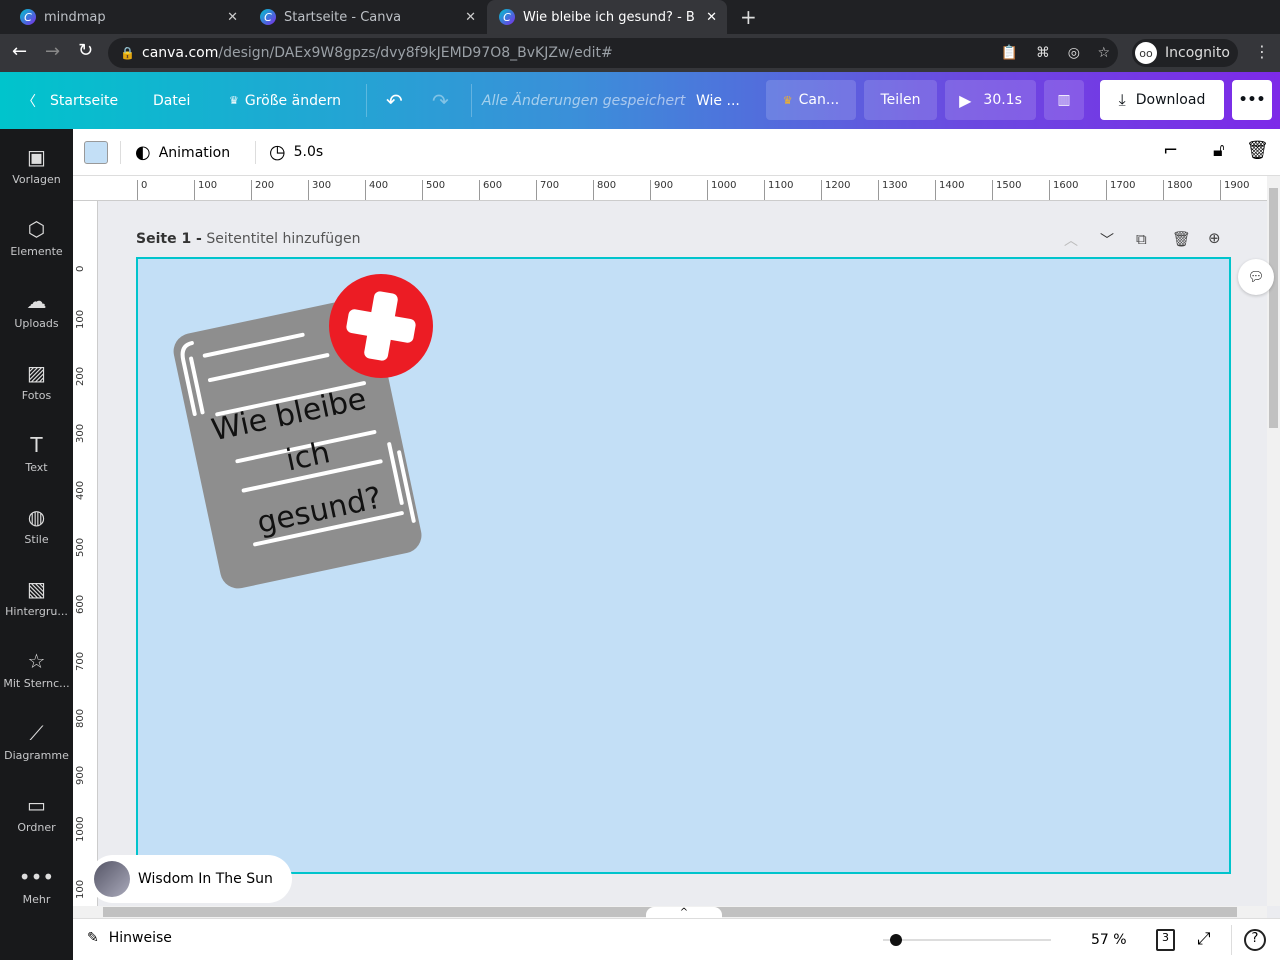  I want to click on zoom-level: 57 %, so click(1109, 940).